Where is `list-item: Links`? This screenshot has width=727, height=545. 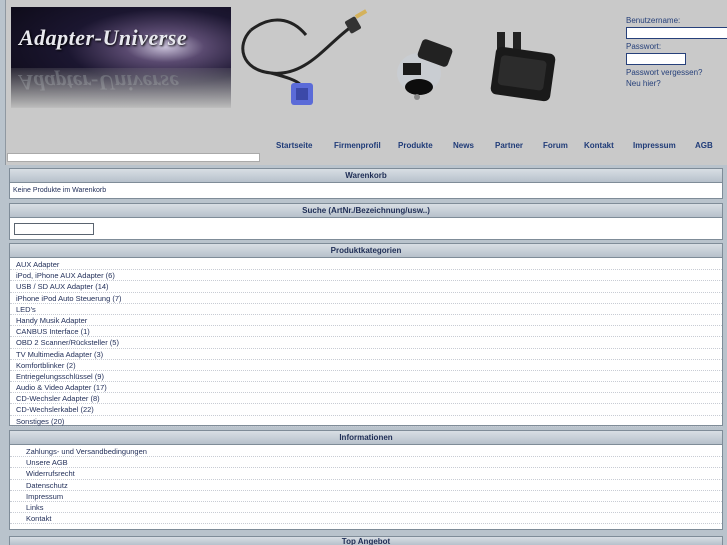
list-item: Links is located at coordinates (366, 508).